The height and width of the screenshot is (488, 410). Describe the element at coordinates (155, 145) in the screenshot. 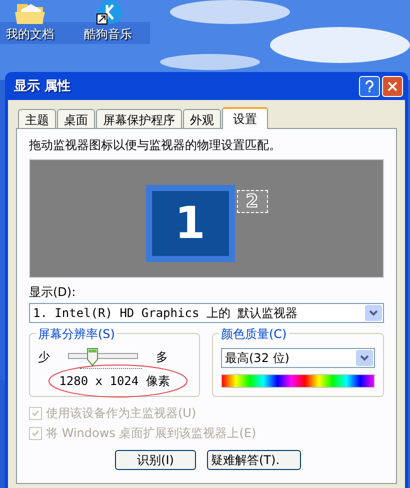

I see `instruction-text: 拖动监视器图标以便与监视器的物理设置匹配。` at that location.